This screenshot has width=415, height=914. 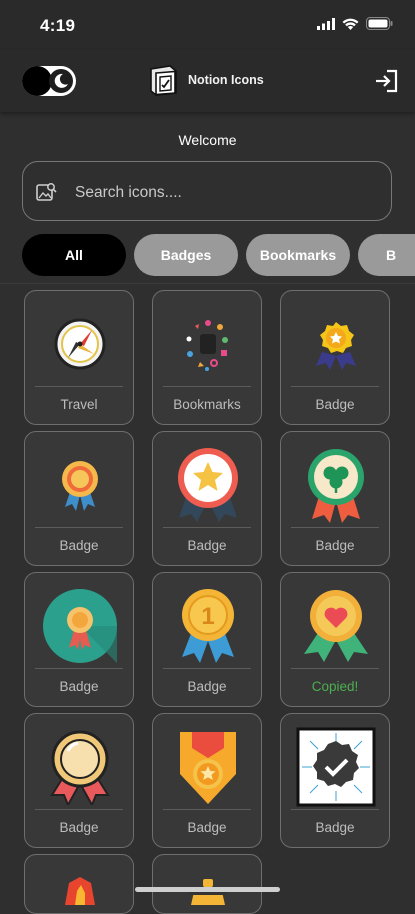 I want to click on app-title: Notion Icons, so click(x=226, y=80).